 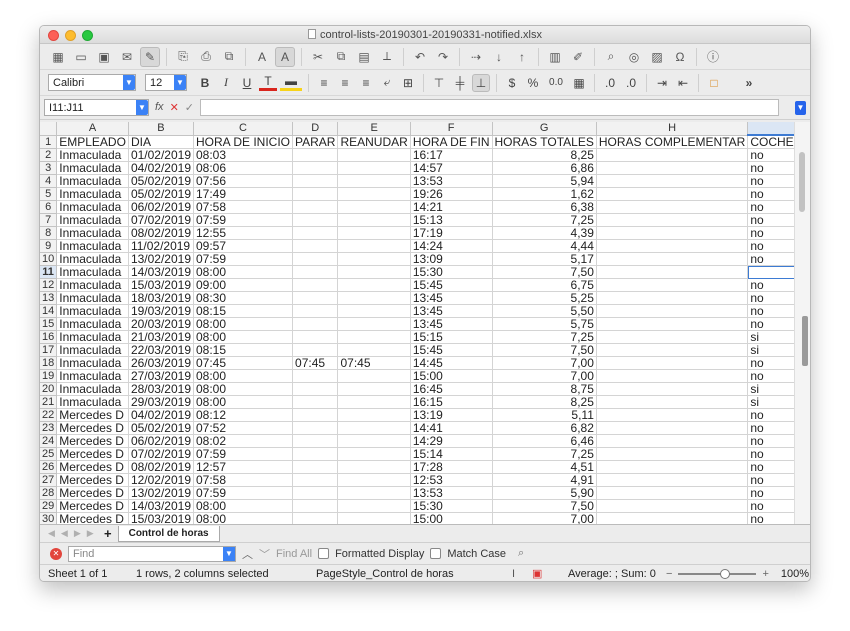 What do you see at coordinates (161, 246) in the screenshot?
I see `cell: 11/02/2019` at bounding box center [161, 246].